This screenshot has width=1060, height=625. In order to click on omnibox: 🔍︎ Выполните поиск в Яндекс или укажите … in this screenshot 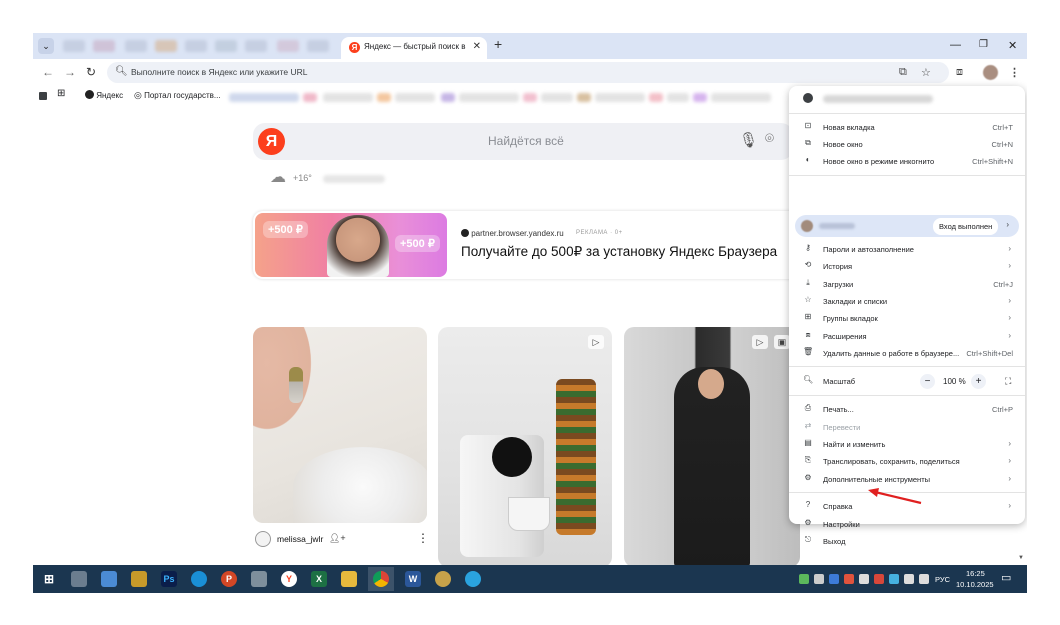, I will do `click(528, 72)`.